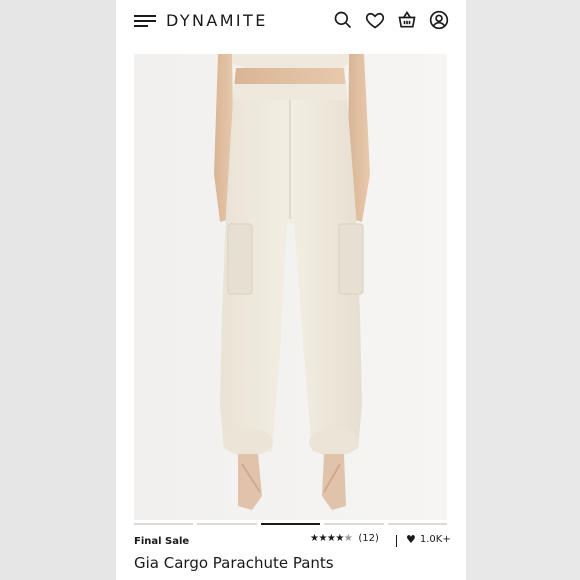 Image resolution: width=580 pixels, height=580 pixels. I want to click on basket-icon, so click(407, 20).